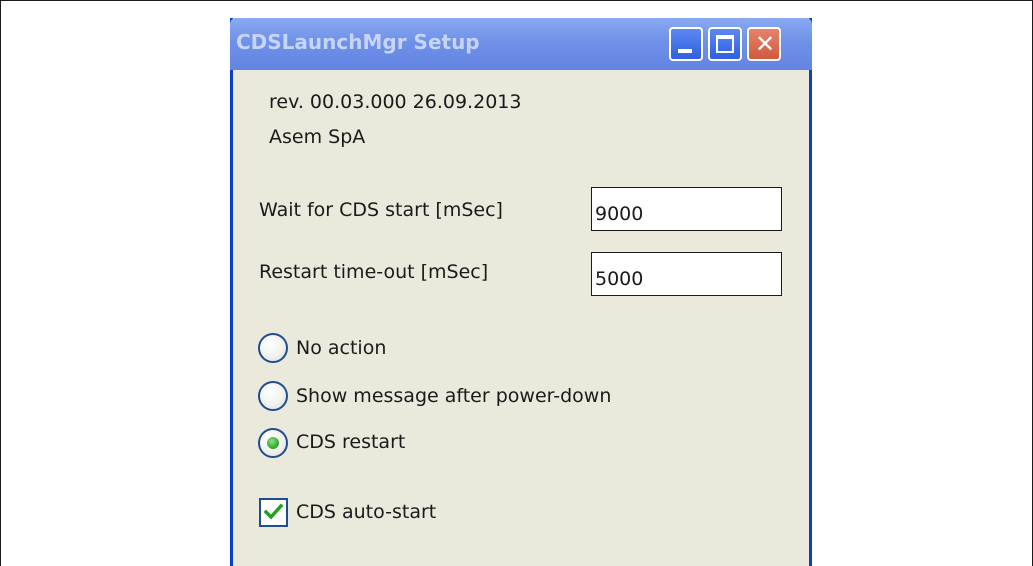 This screenshot has width=1033, height=566. Describe the element at coordinates (317, 137) in the screenshot. I see `company-text: Asem SpA` at that location.